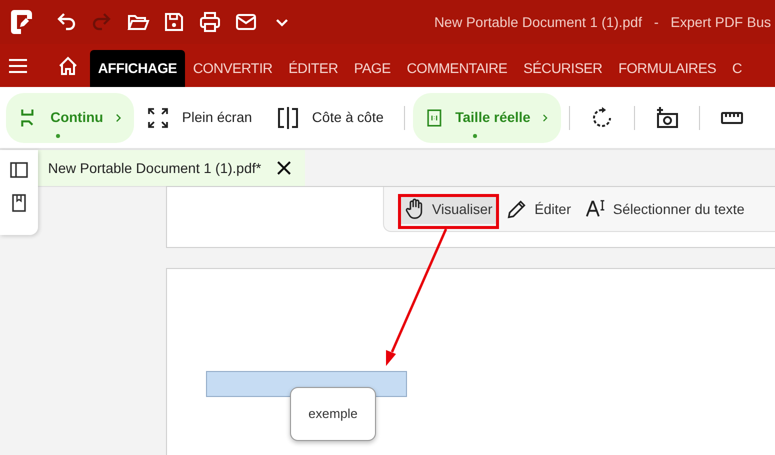  What do you see at coordinates (333, 414) in the screenshot?
I see `tooltip: exemple` at bounding box center [333, 414].